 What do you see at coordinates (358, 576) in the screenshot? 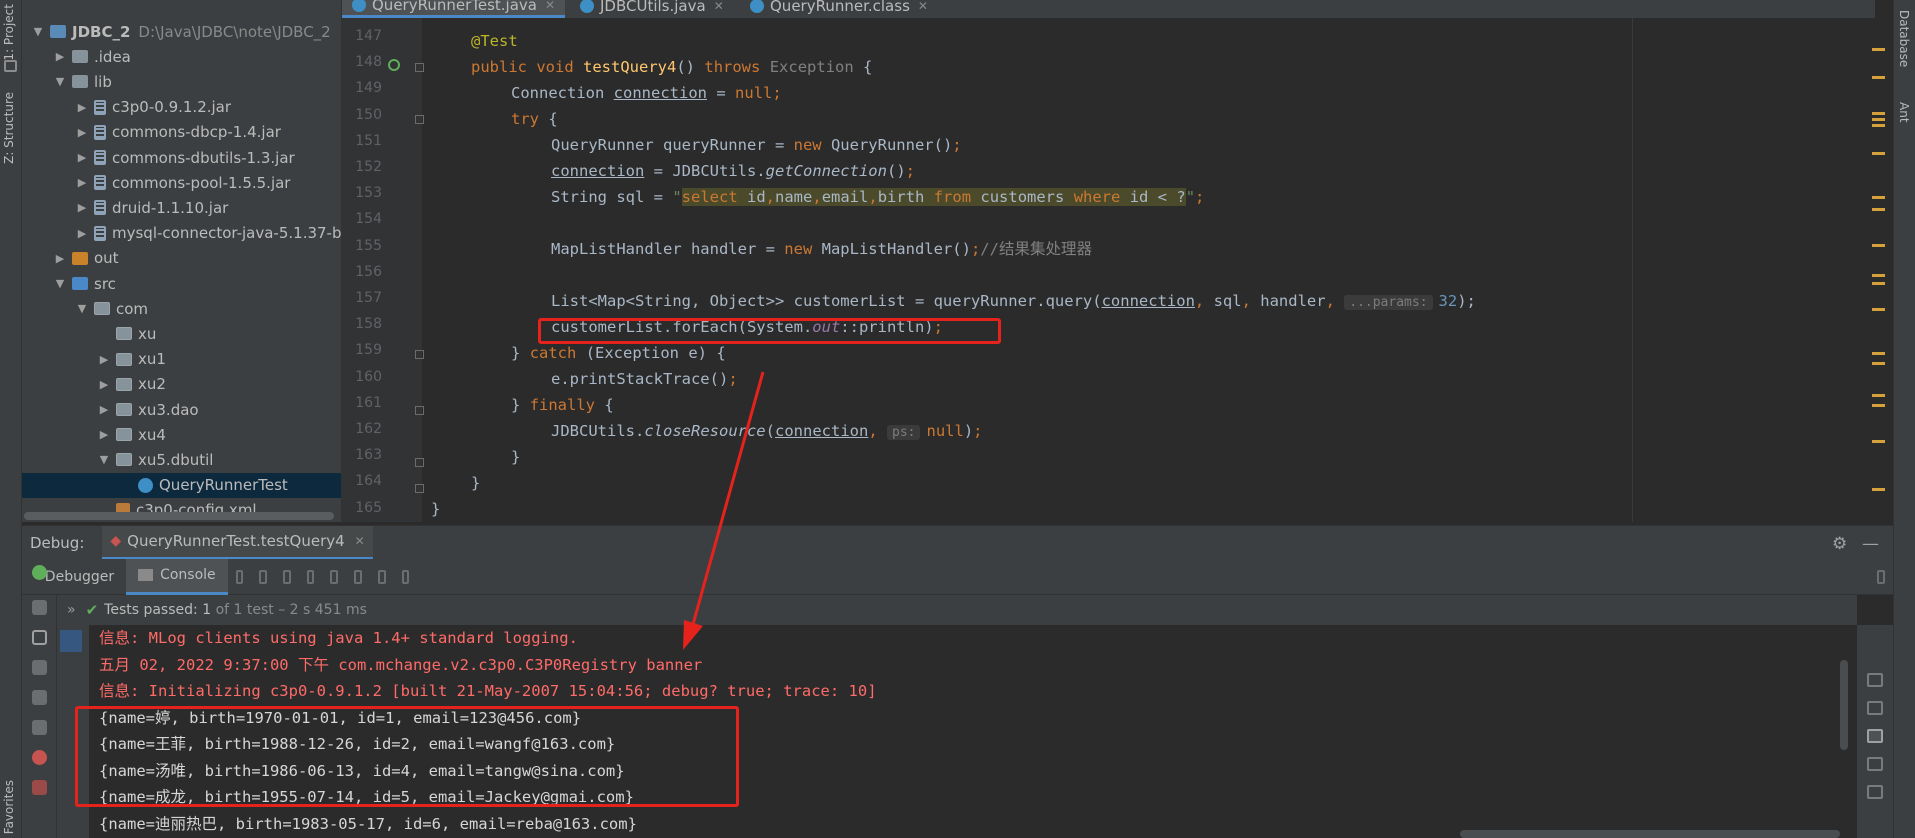
I see `run-to-cursor-icon` at bounding box center [358, 576].